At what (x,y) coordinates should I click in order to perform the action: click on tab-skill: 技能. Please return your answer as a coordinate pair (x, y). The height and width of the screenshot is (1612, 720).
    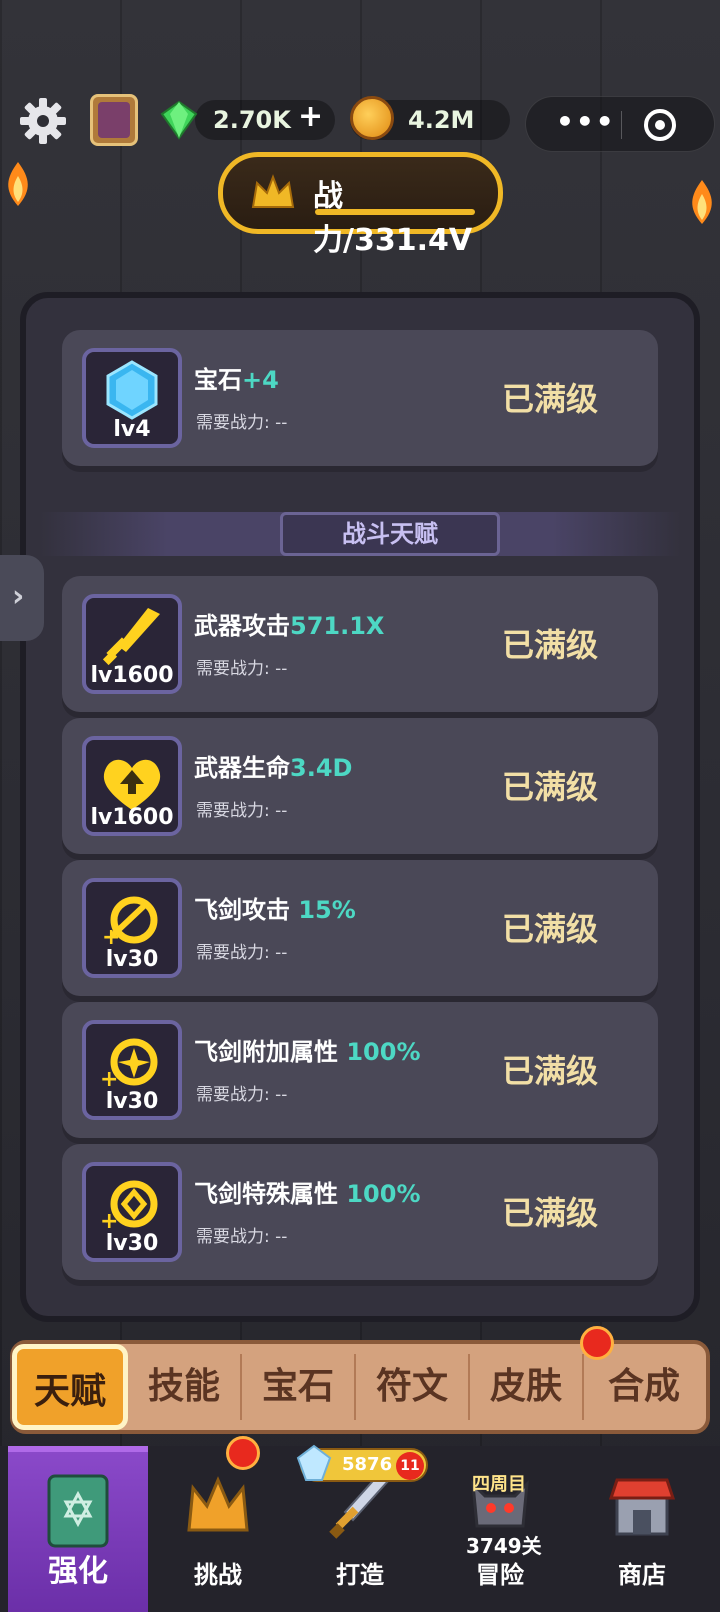
    Looking at the image, I should click on (184, 1387).